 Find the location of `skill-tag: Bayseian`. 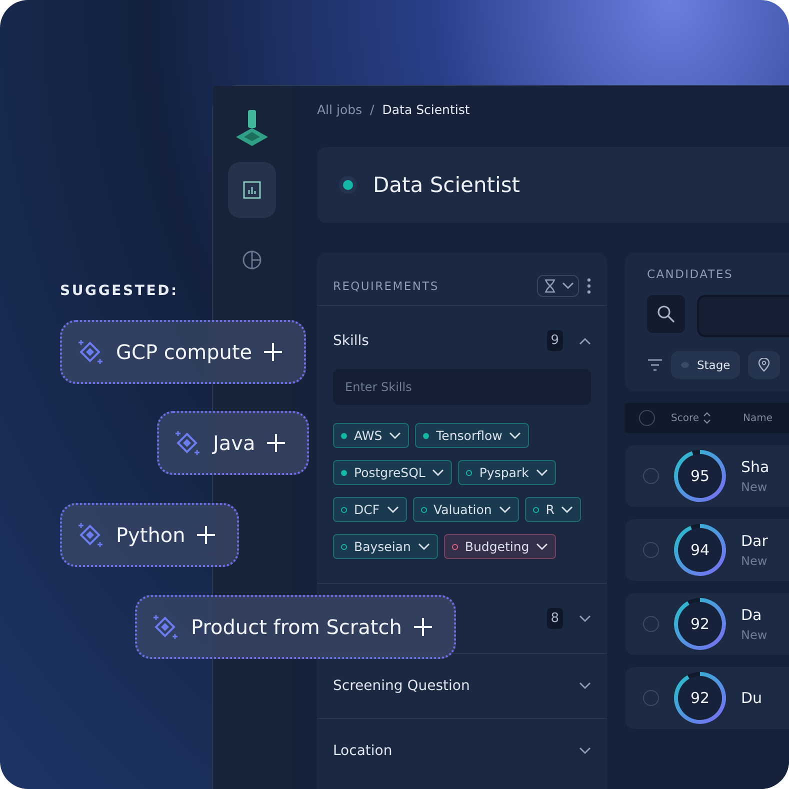

skill-tag: Bayseian is located at coordinates (385, 546).